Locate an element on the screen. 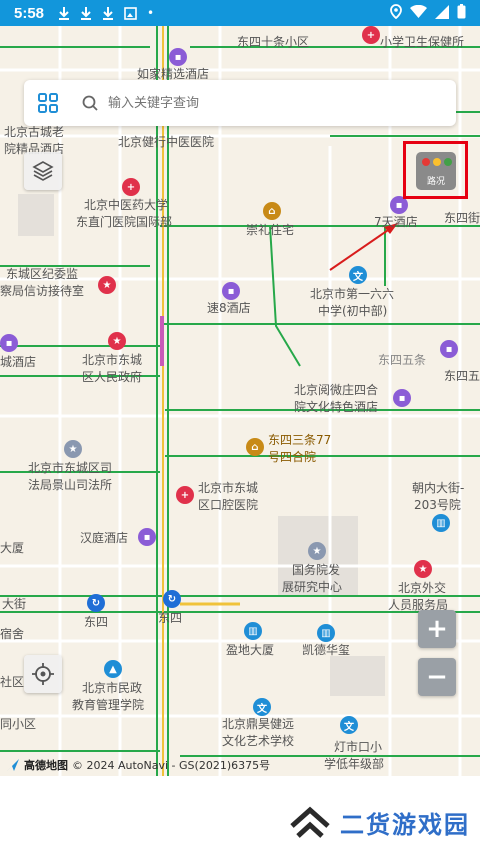  locate-button is located at coordinates (43, 674).